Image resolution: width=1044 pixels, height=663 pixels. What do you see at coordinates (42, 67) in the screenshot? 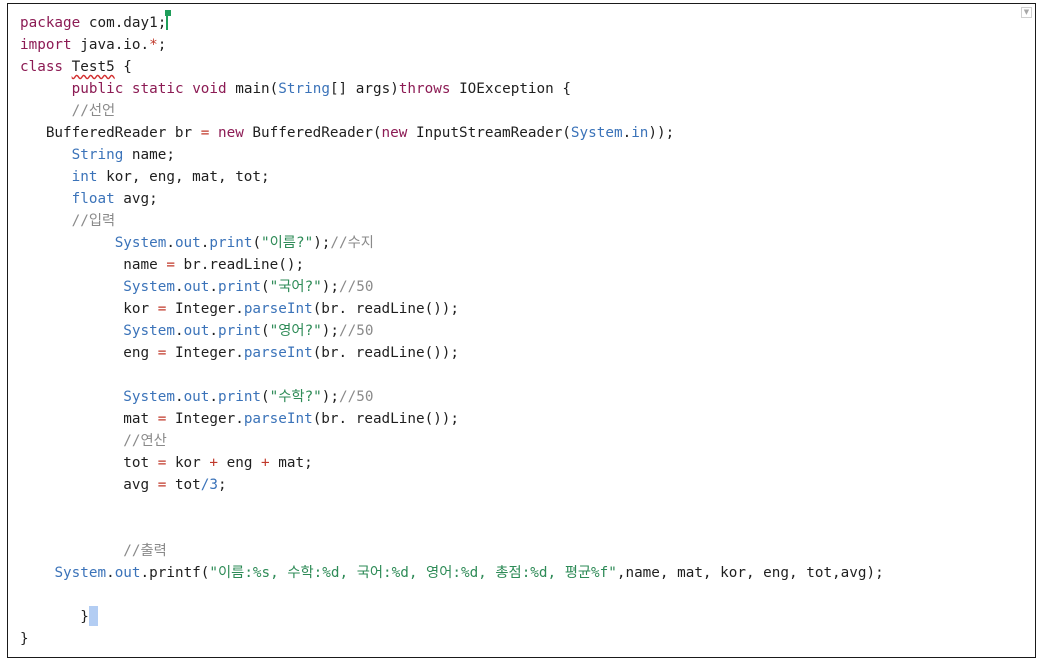
I see `code-token: class` at bounding box center [42, 67].